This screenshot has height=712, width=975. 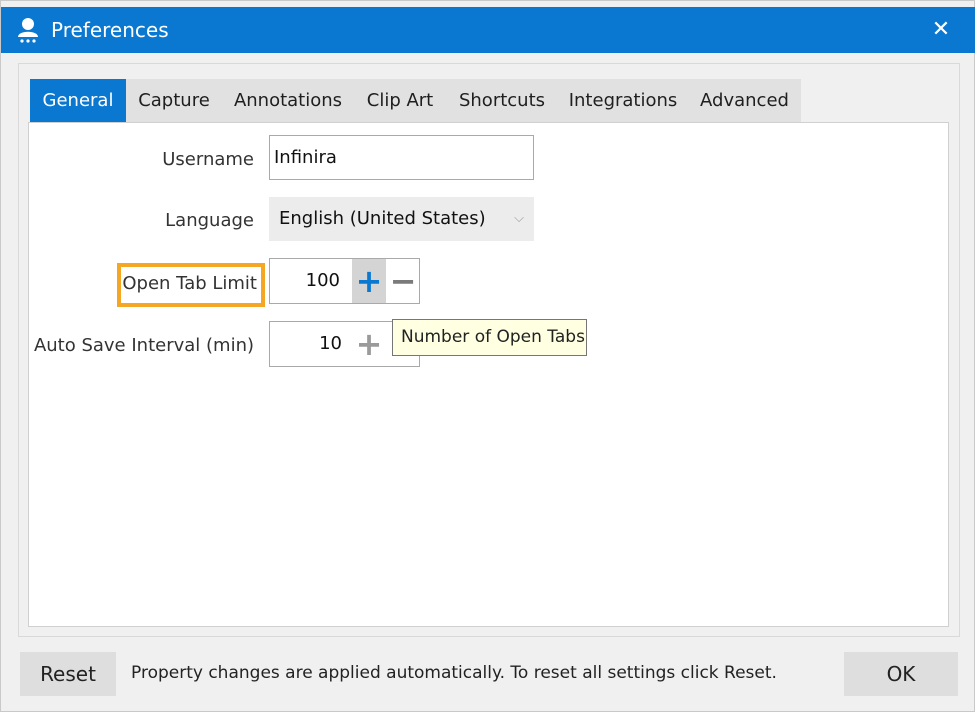 What do you see at coordinates (941, 30) in the screenshot?
I see `close-icon: ✕` at bounding box center [941, 30].